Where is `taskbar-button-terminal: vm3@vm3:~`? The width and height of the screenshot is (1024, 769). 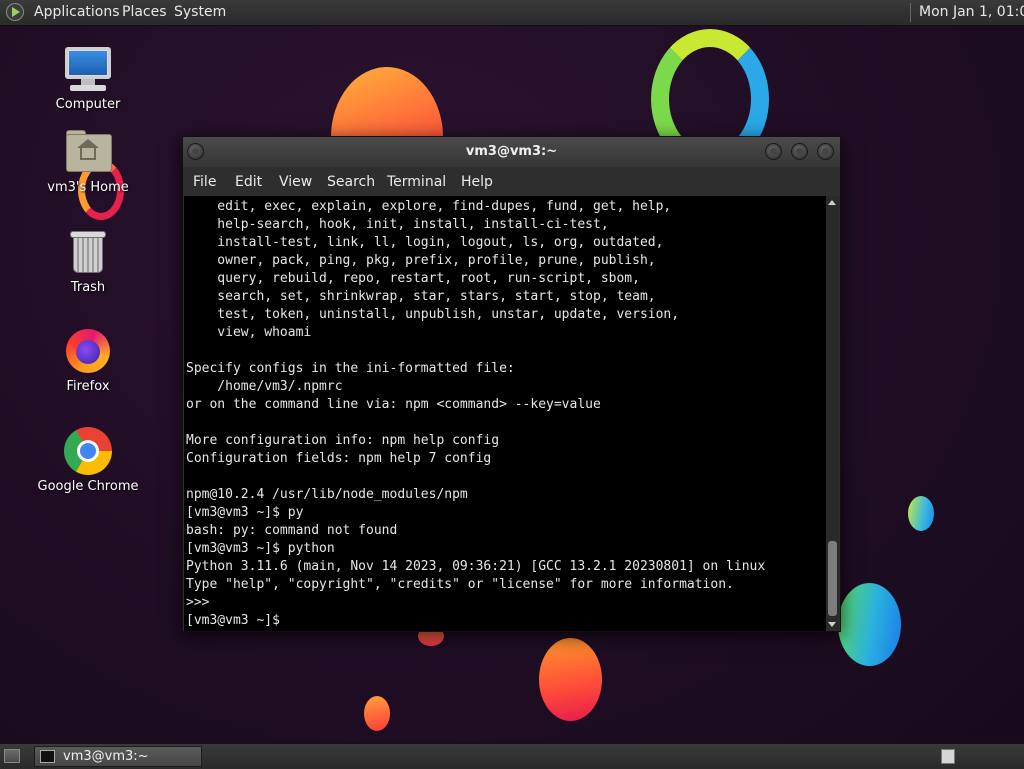
taskbar-button-terminal: vm3@vm3:~ is located at coordinates (118, 756).